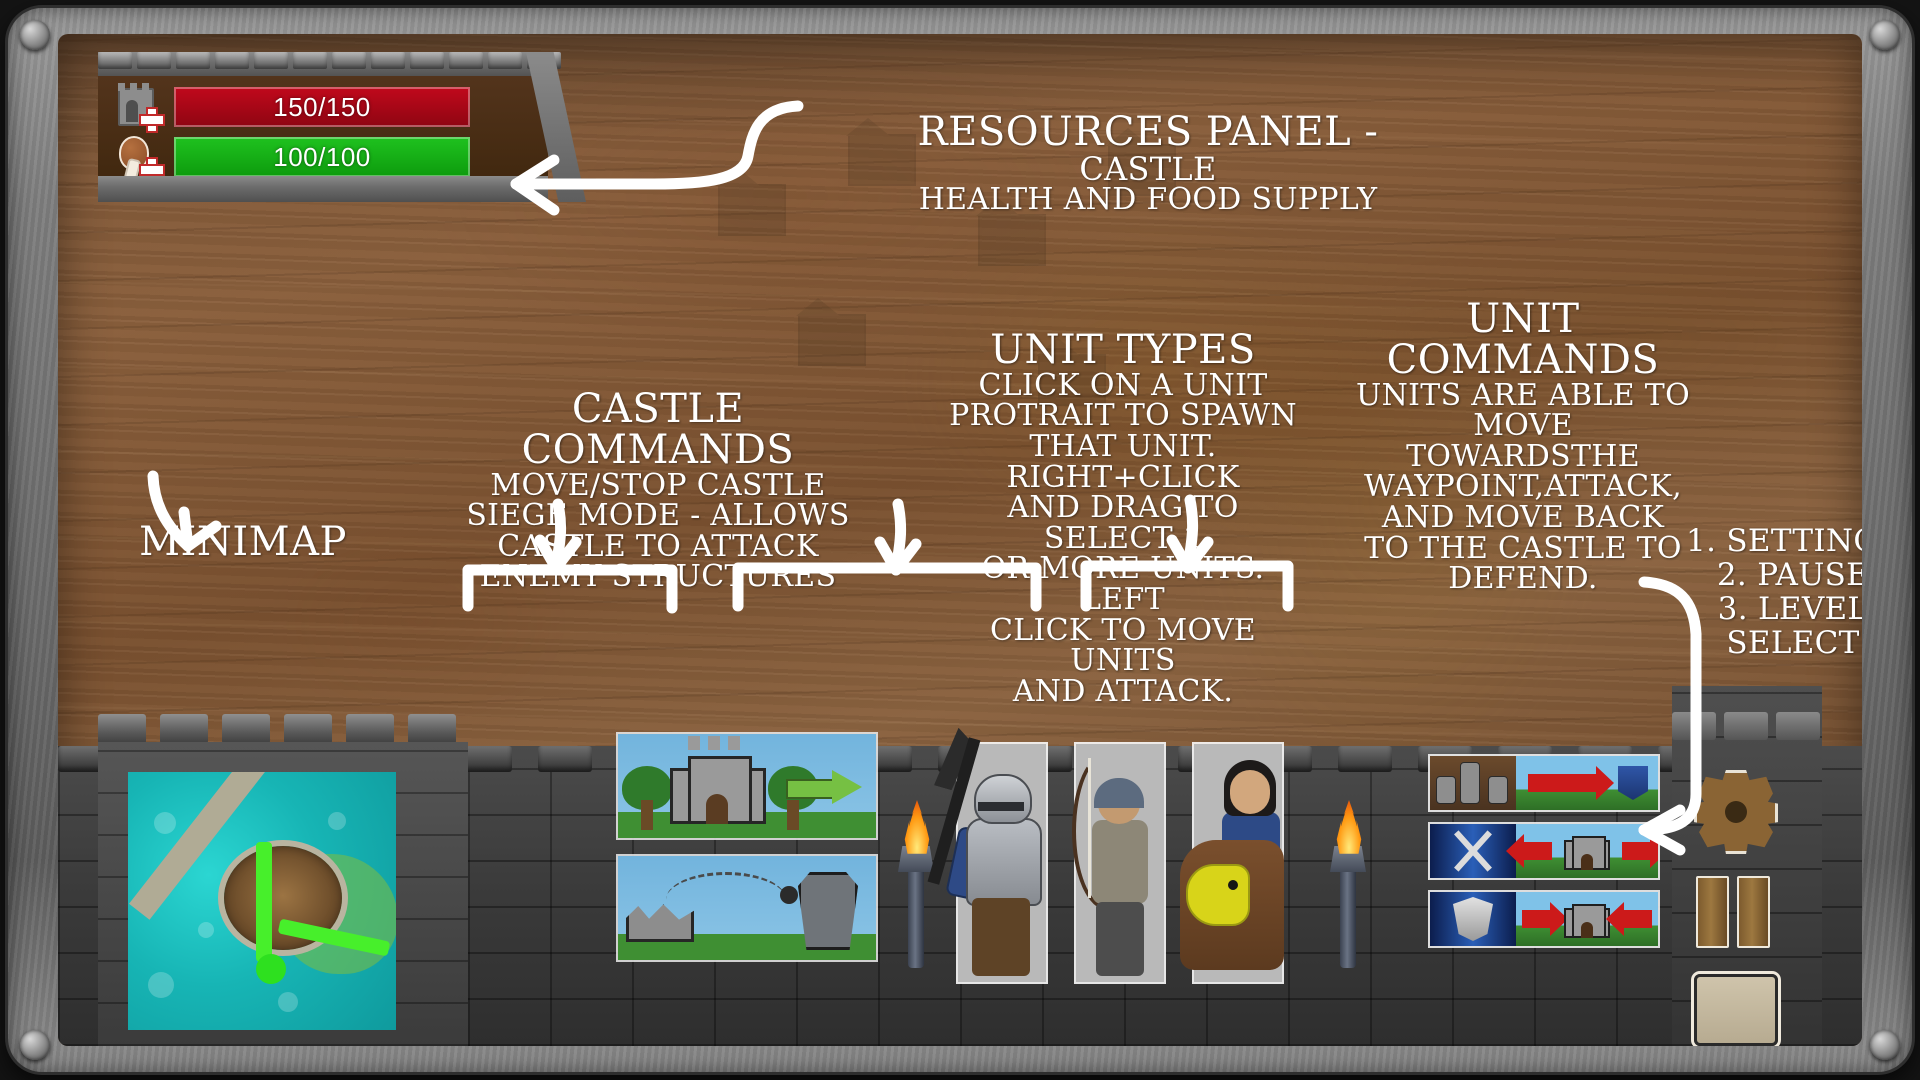  Describe the element at coordinates (1232, 863) in the screenshot. I see `unit-portrait-cavalry` at that location.